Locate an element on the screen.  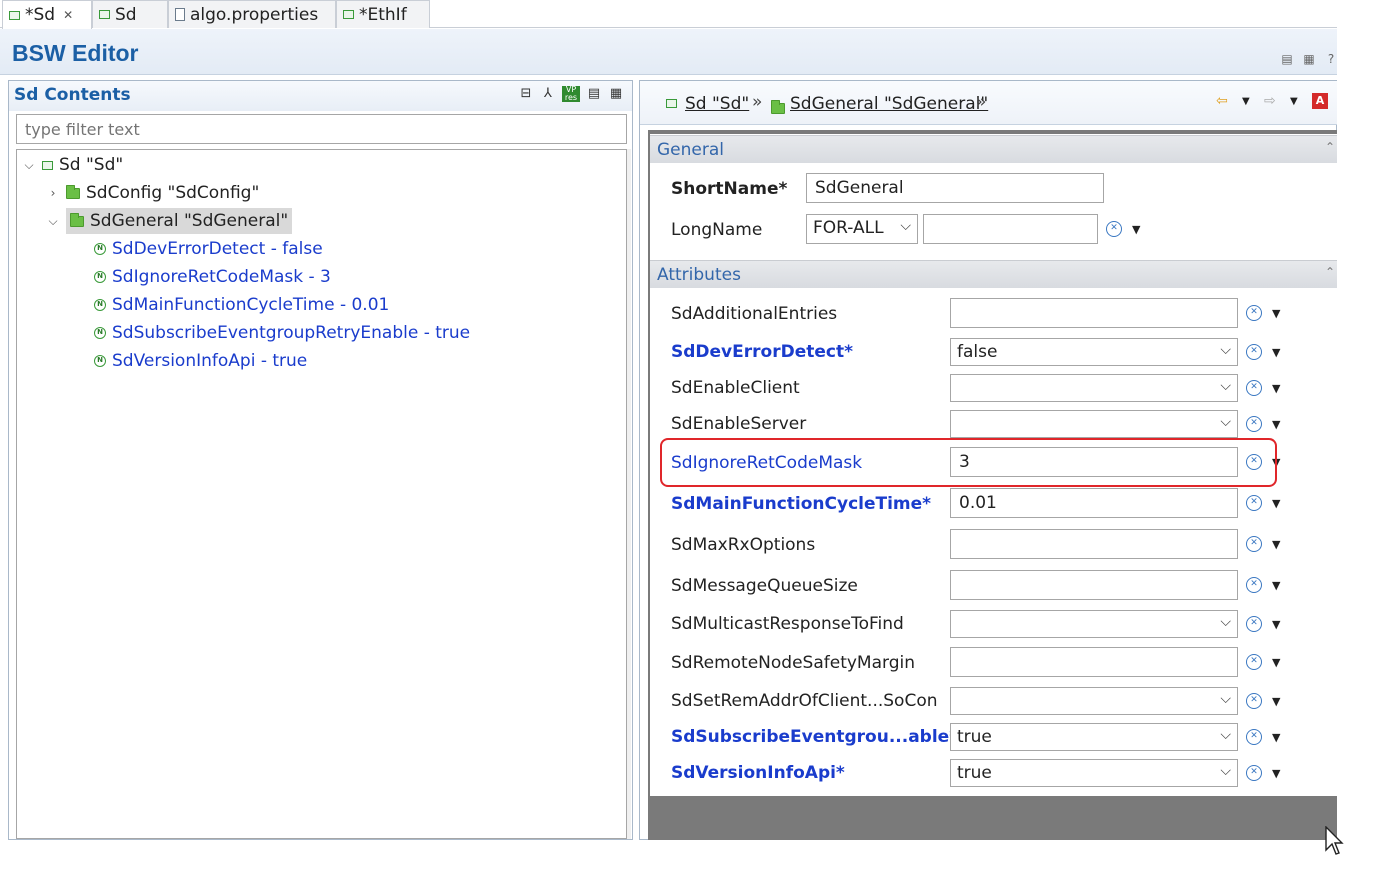
tree-param-label: SdVersionInfoApi - true is located at coordinates (210, 361).